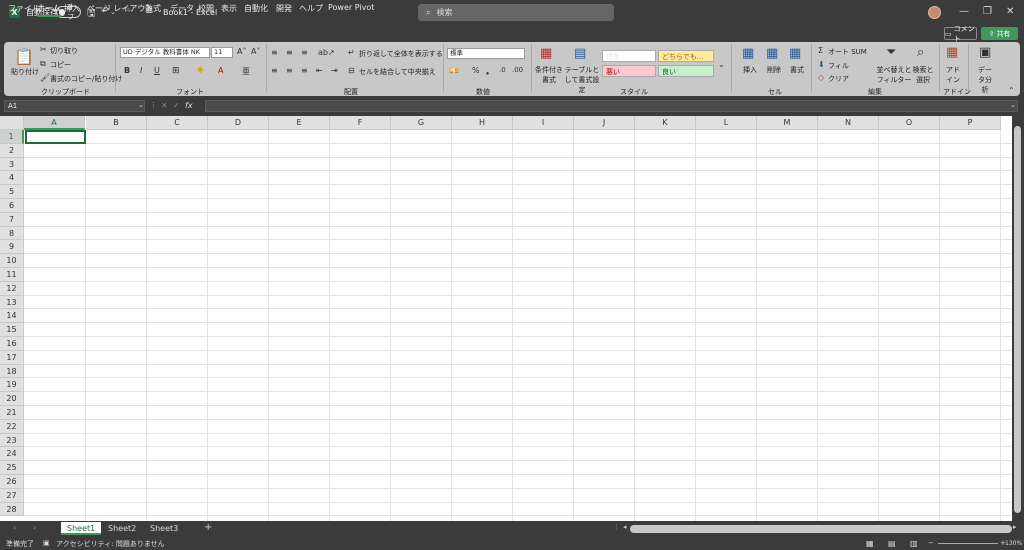 Image resolution: width=1024 pixels, height=550 pixels. What do you see at coordinates (686, 71) in the screenshot?
I see `style-good: 良い` at bounding box center [686, 71].